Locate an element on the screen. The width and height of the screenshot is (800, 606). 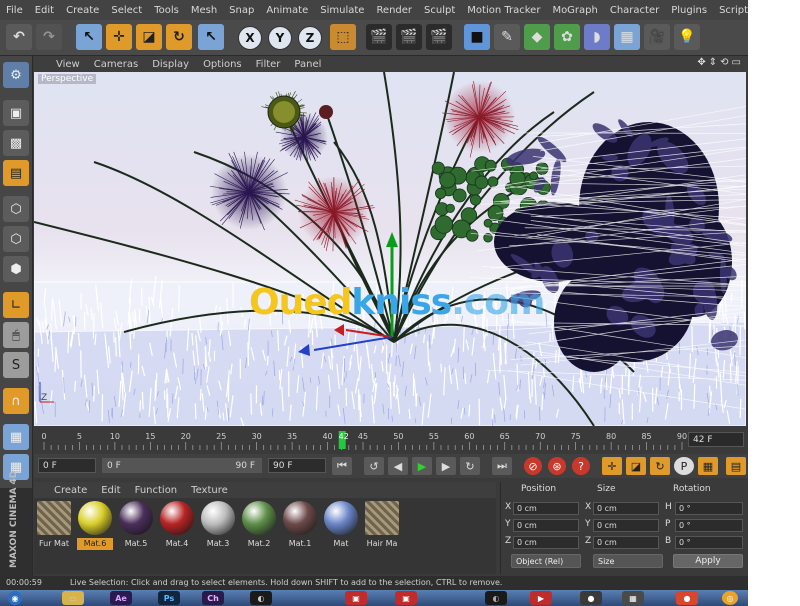
menu-item-animate: Animate is located at coordinates (287, 10).